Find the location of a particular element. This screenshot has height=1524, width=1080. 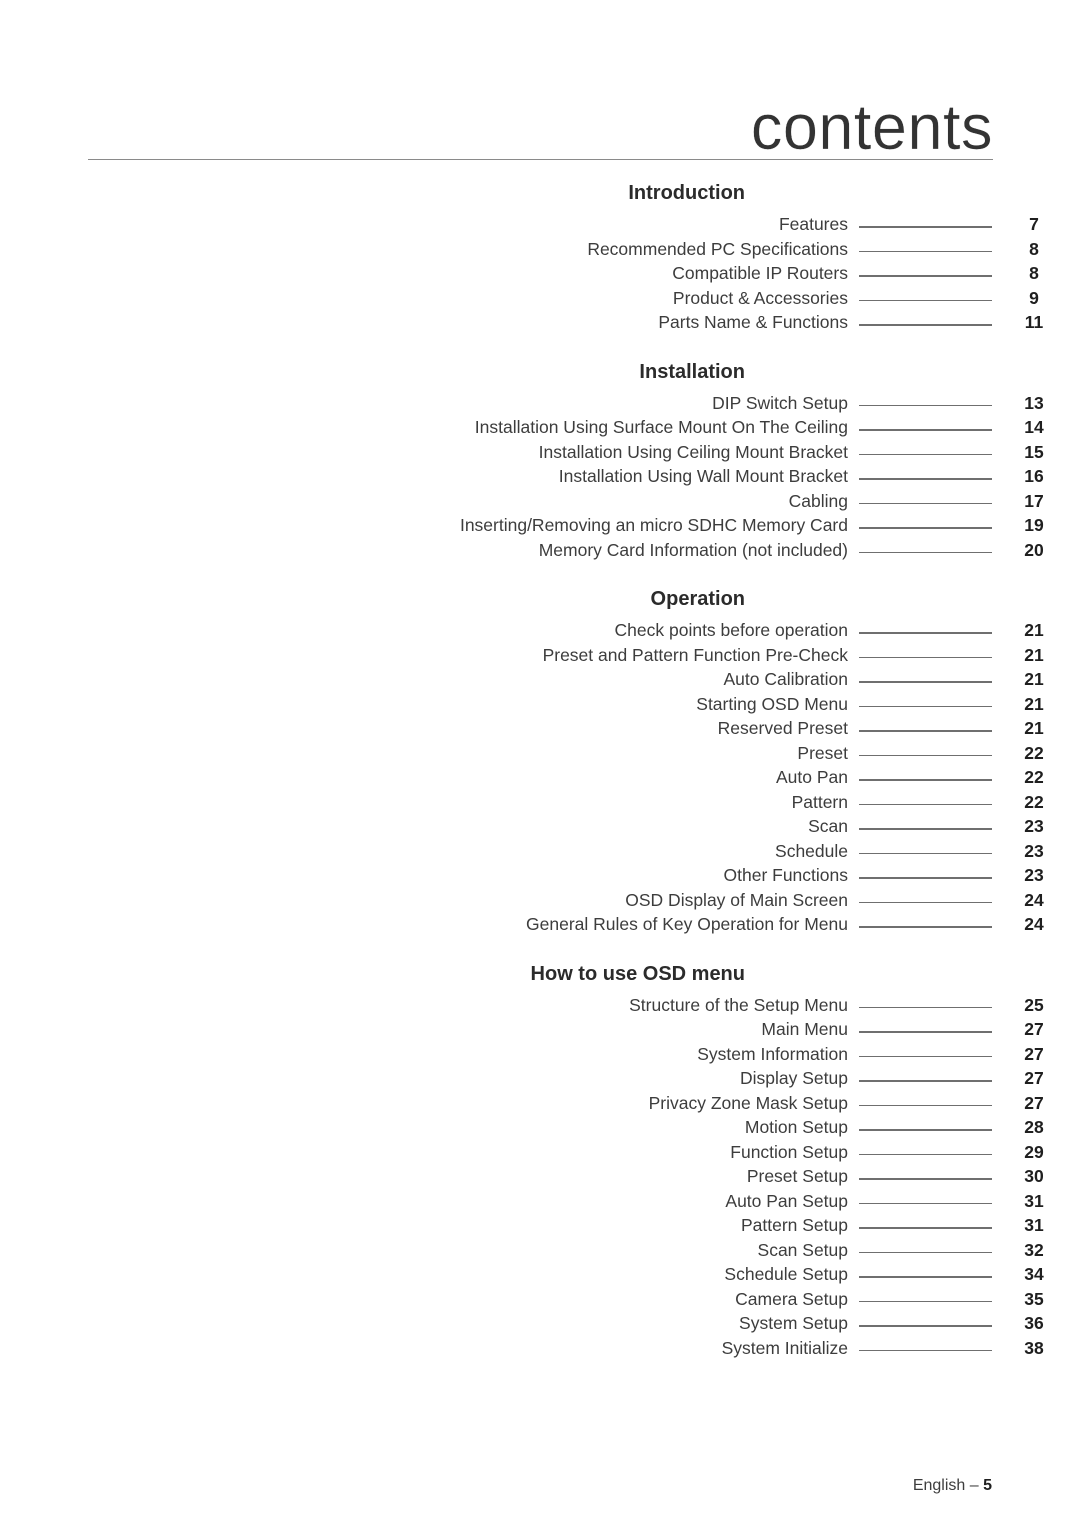

toc-entry-title: Function Setup is located at coordinates (789, 1151).